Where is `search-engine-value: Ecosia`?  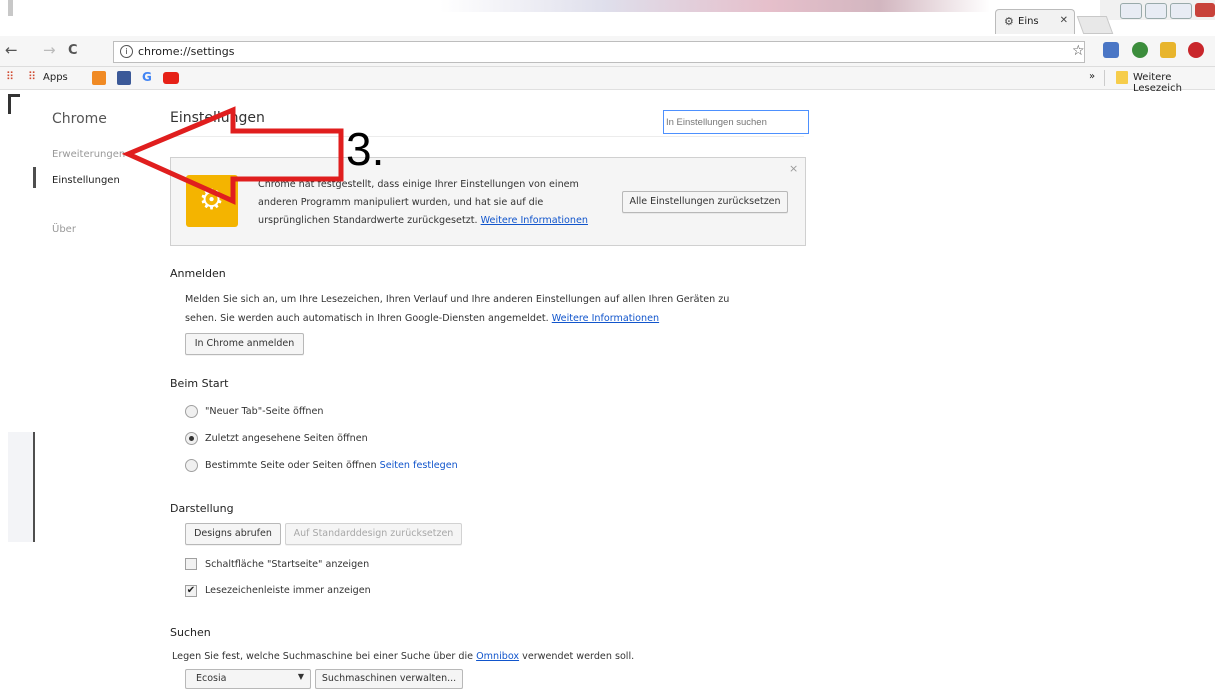
search-engine-value: Ecosia is located at coordinates (211, 678).